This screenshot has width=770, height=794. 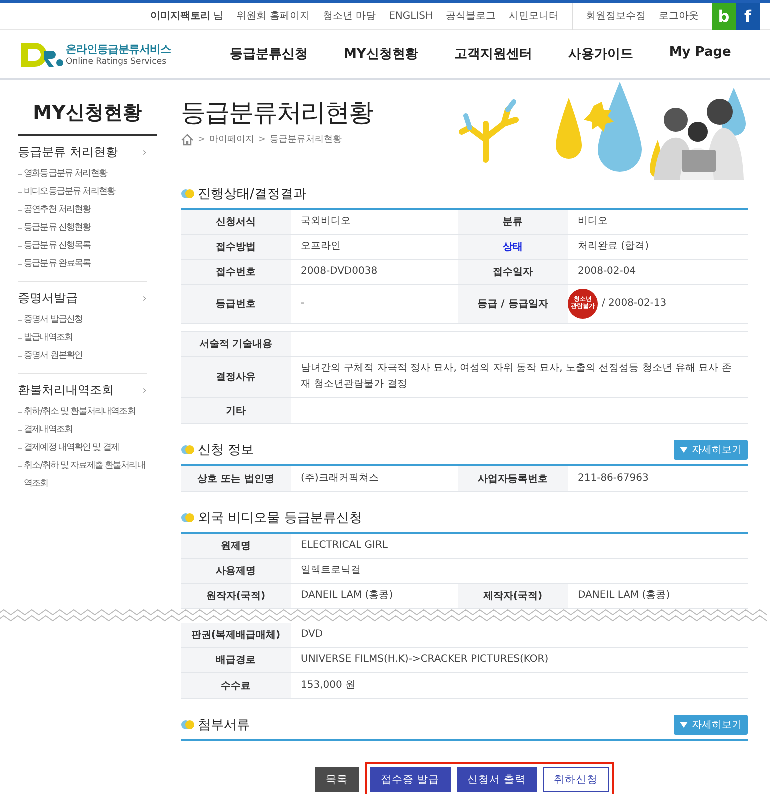 I want to click on sidebar-item: 등급분류 진행현황, so click(x=57, y=228).